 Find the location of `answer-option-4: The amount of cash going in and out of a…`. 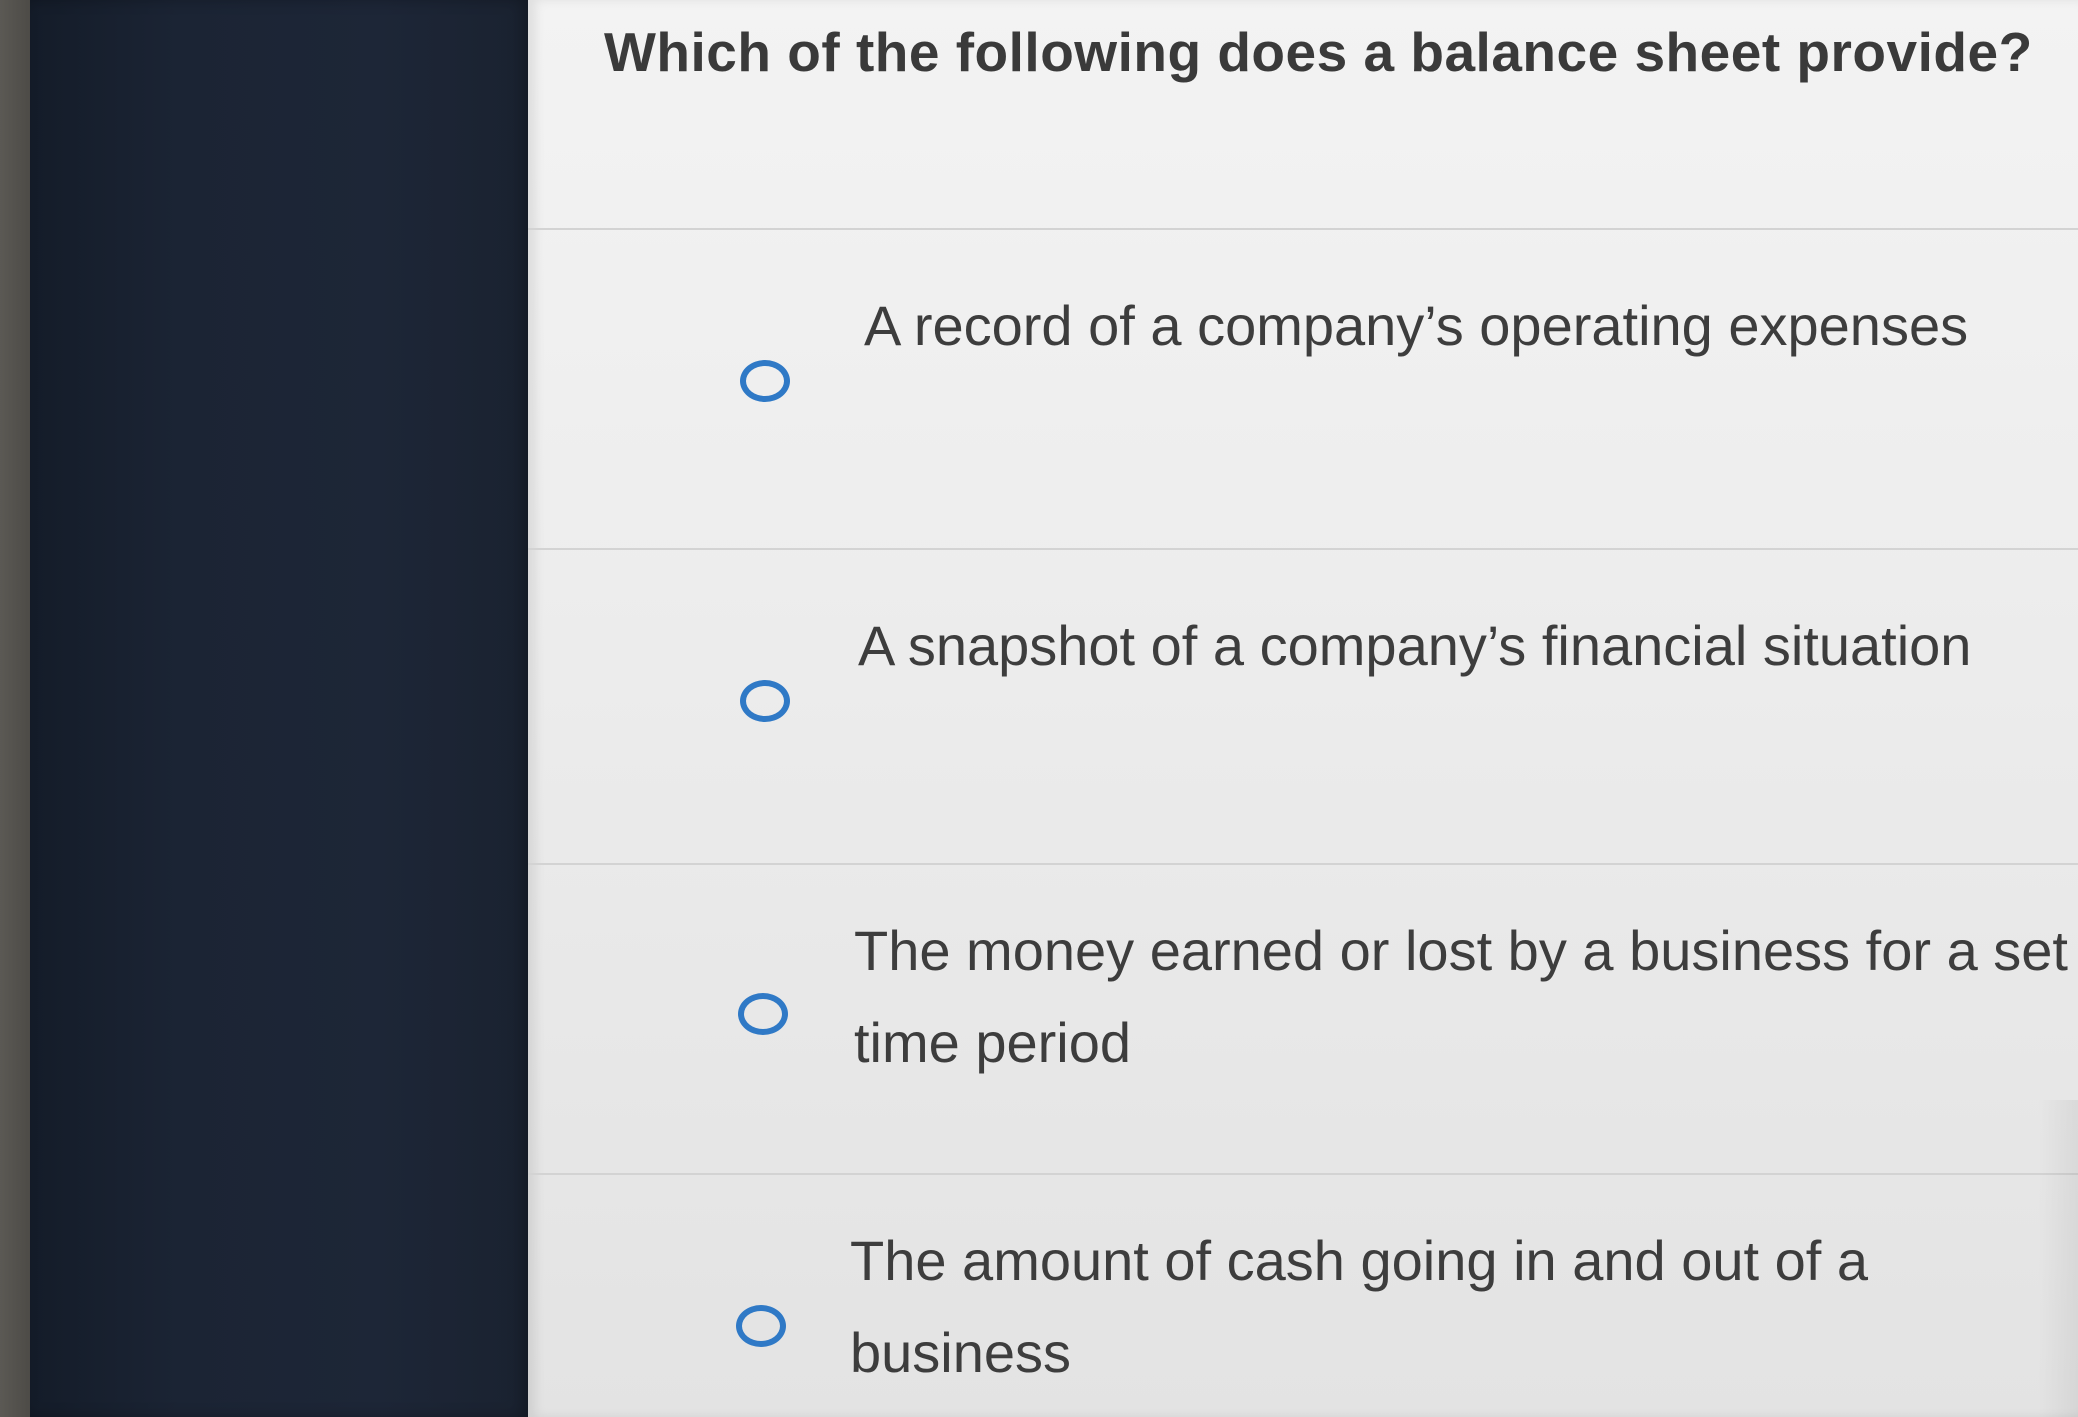

answer-option-4: The amount of cash going in and out of a… is located at coordinates (1303, 1296).